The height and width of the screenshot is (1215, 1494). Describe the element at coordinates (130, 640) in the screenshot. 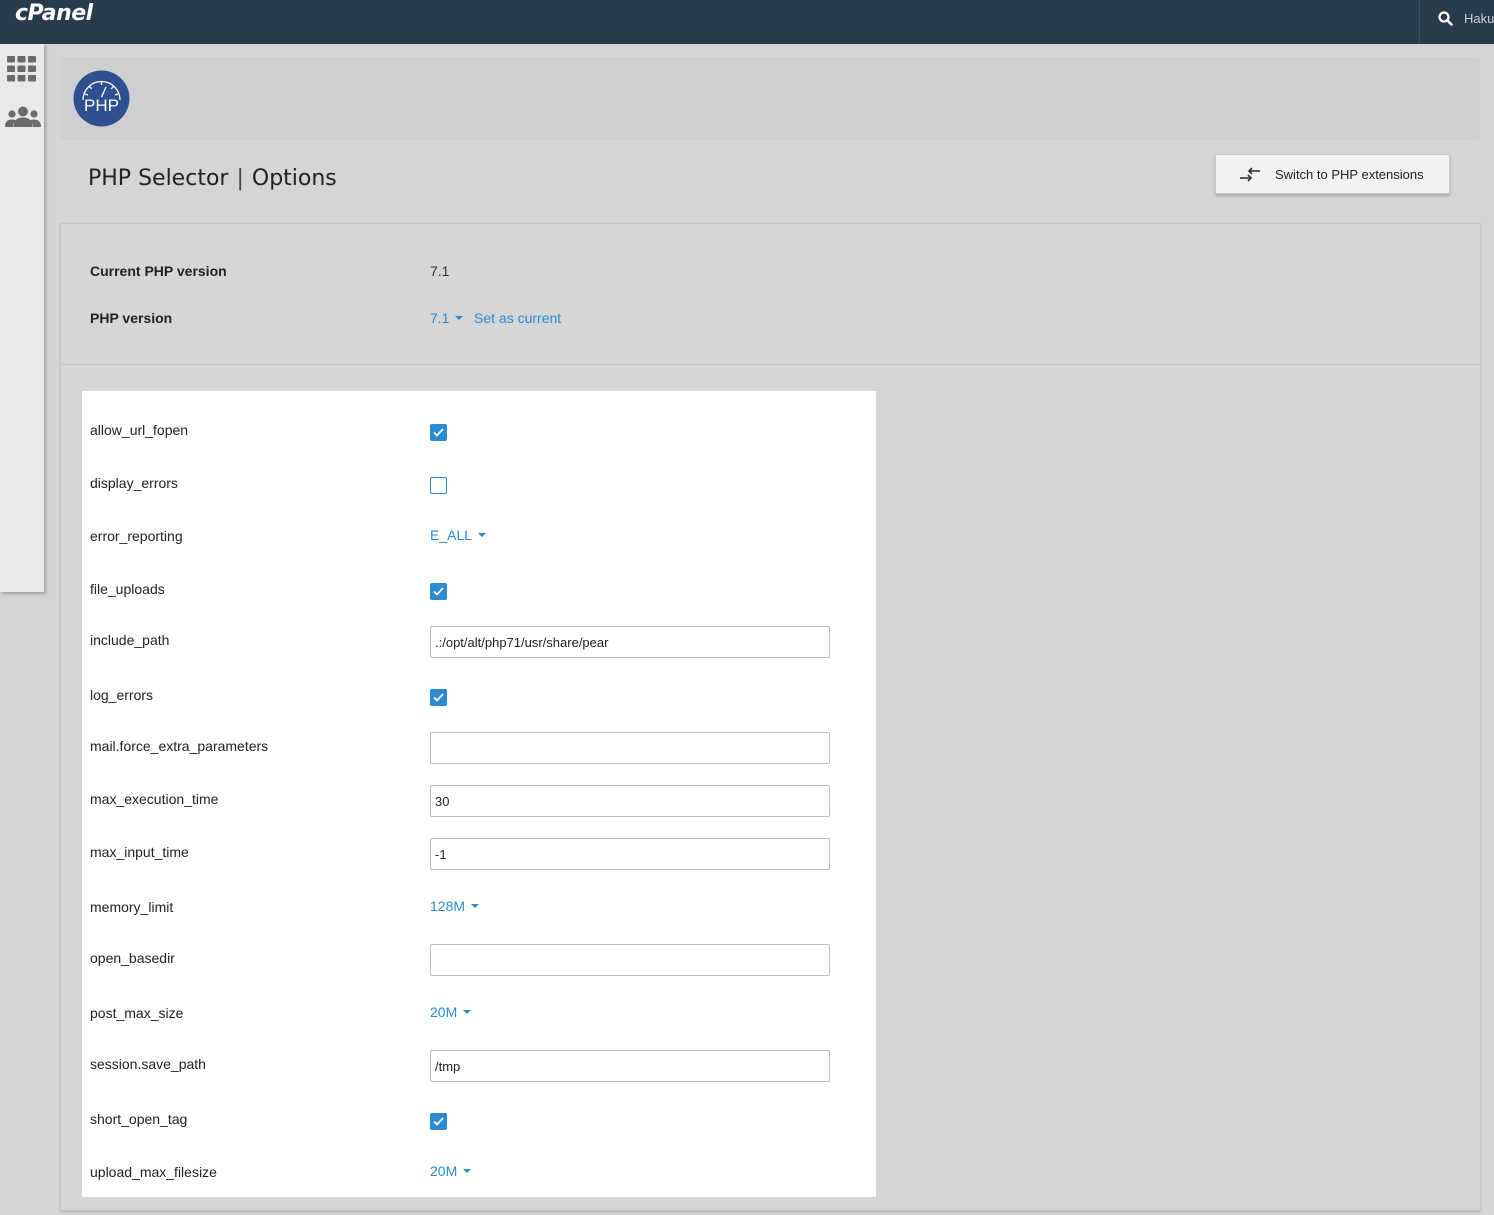

I see `option-label-include-path: include_path` at that location.